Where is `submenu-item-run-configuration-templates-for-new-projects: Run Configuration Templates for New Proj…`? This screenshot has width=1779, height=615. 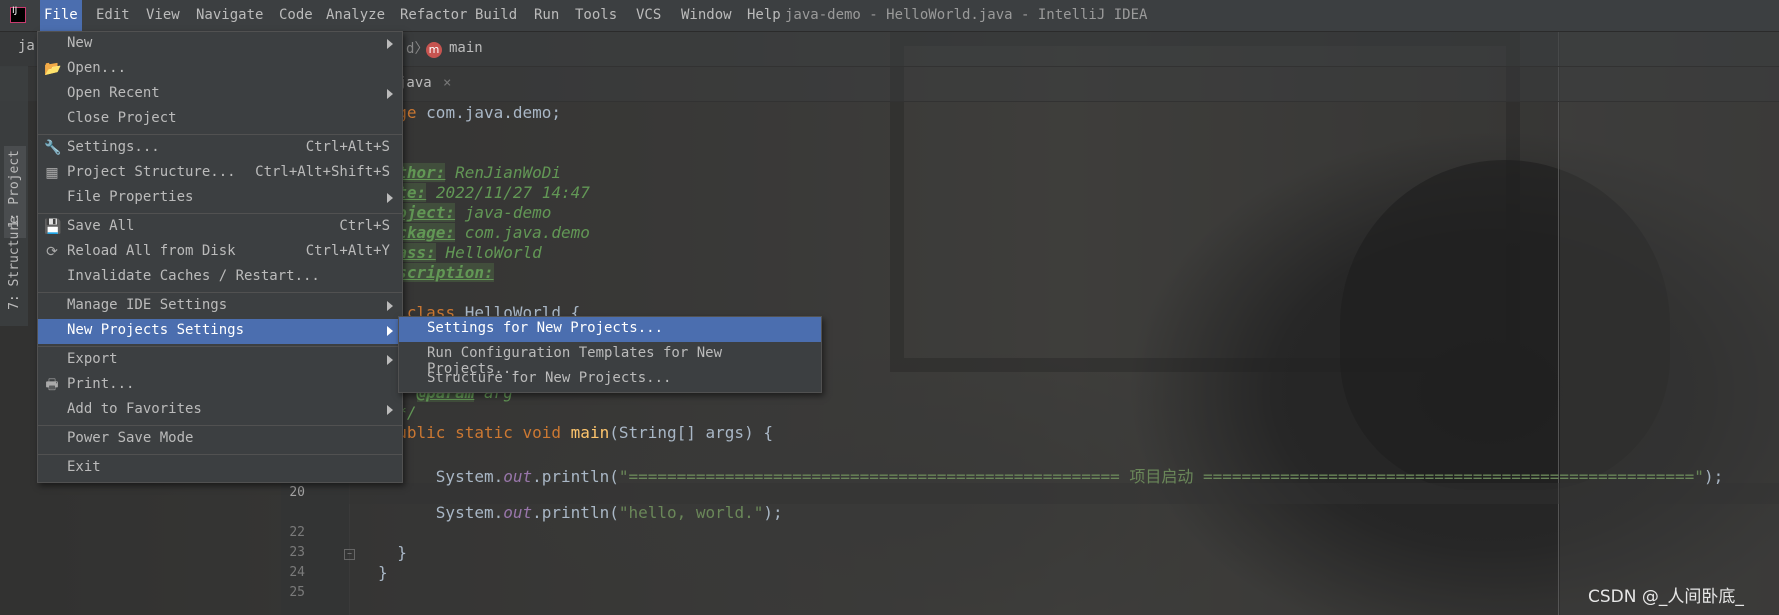
submenu-item-run-configuration-templates-for-new-projects: Run Configuration Templates for New Proj… is located at coordinates (610, 359).